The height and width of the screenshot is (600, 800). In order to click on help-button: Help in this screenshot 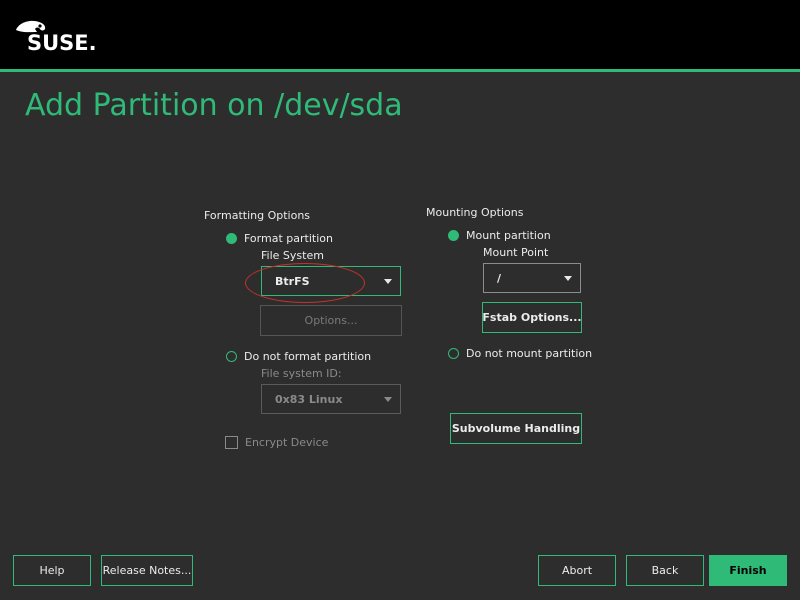, I will do `click(52, 570)`.